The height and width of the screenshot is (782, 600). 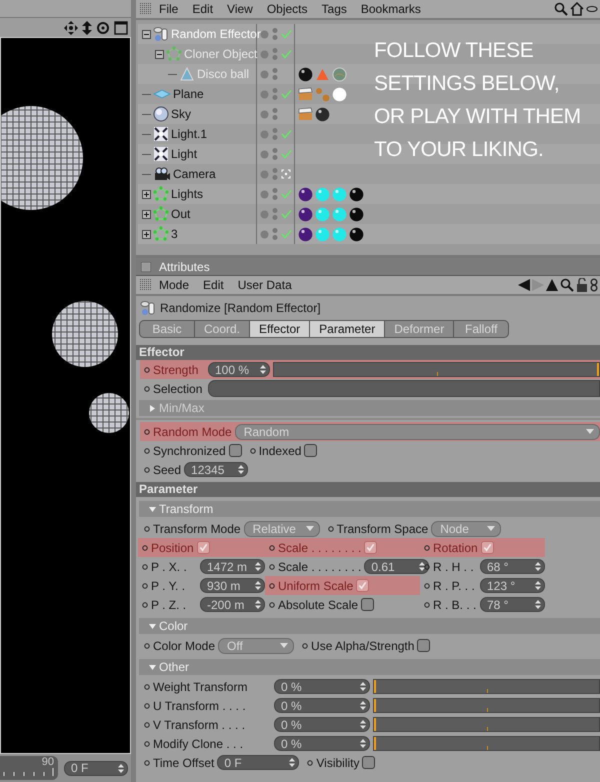 What do you see at coordinates (391, 9) in the screenshot?
I see `menu-item: Bookmarks` at bounding box center [391, 9].